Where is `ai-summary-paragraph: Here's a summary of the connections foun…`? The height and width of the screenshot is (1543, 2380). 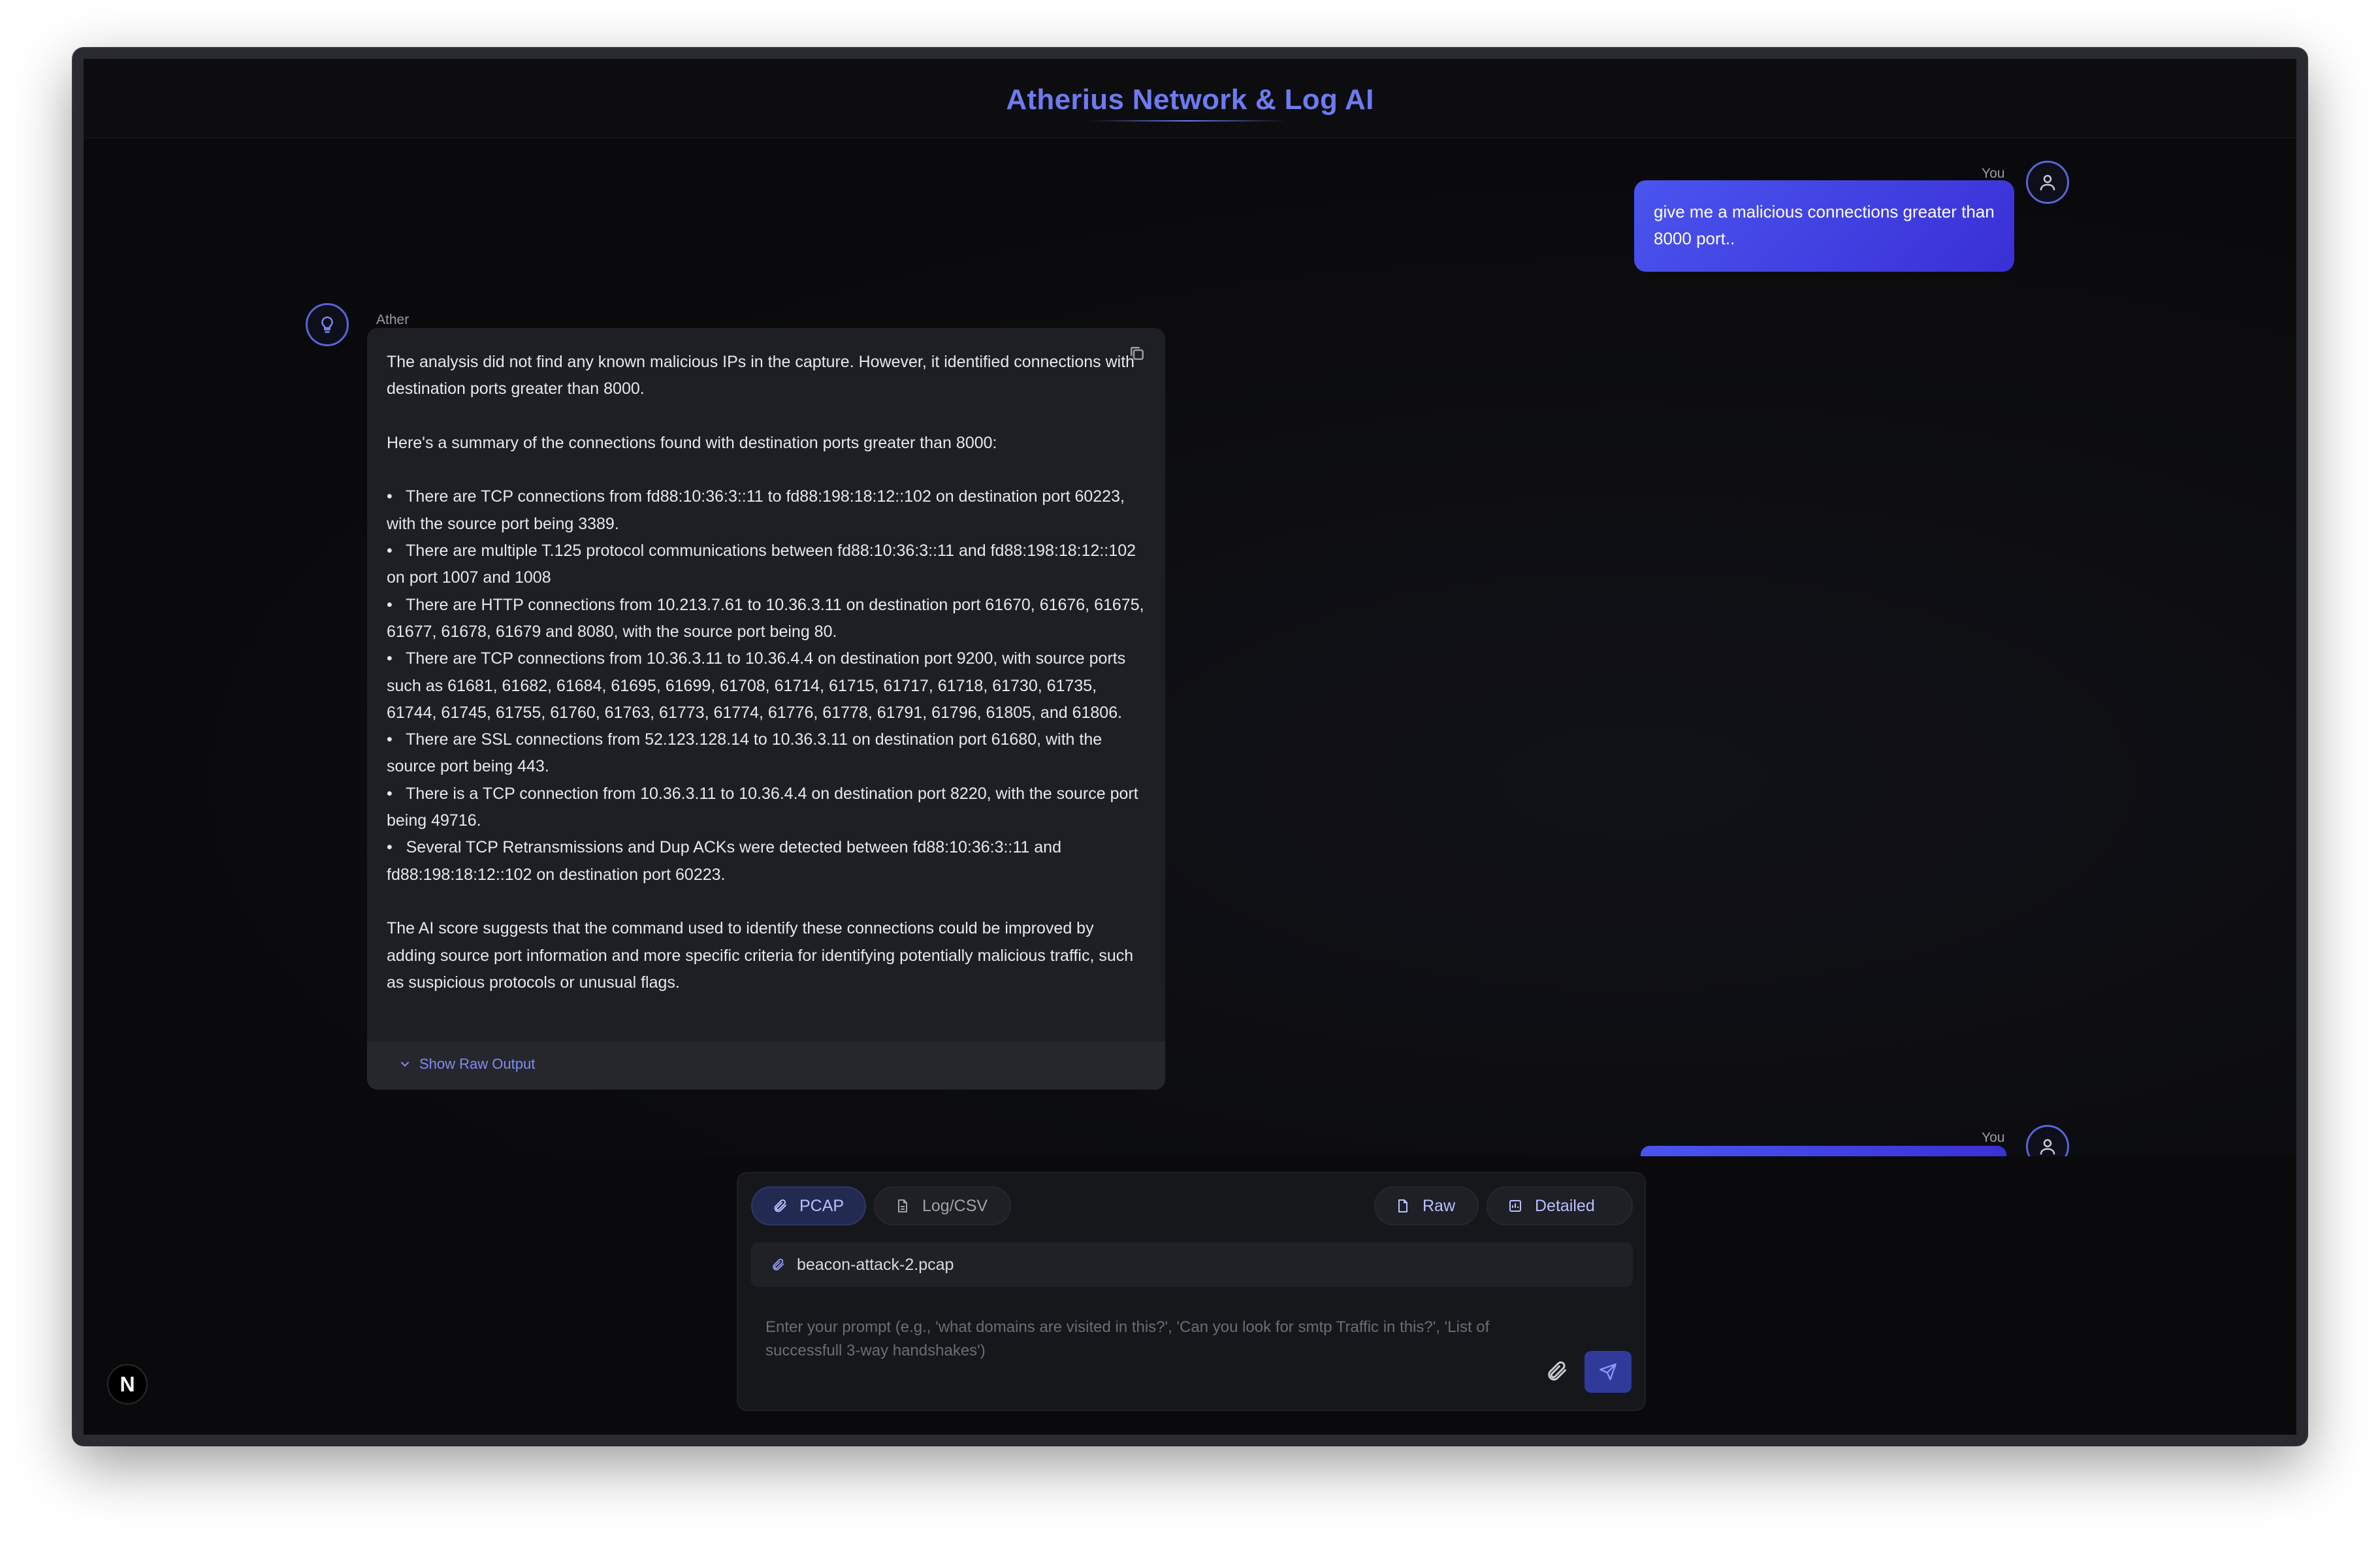 ai-summary-paragraph: Here's a summary of the connections foun… is located at coordinates (692, 442).